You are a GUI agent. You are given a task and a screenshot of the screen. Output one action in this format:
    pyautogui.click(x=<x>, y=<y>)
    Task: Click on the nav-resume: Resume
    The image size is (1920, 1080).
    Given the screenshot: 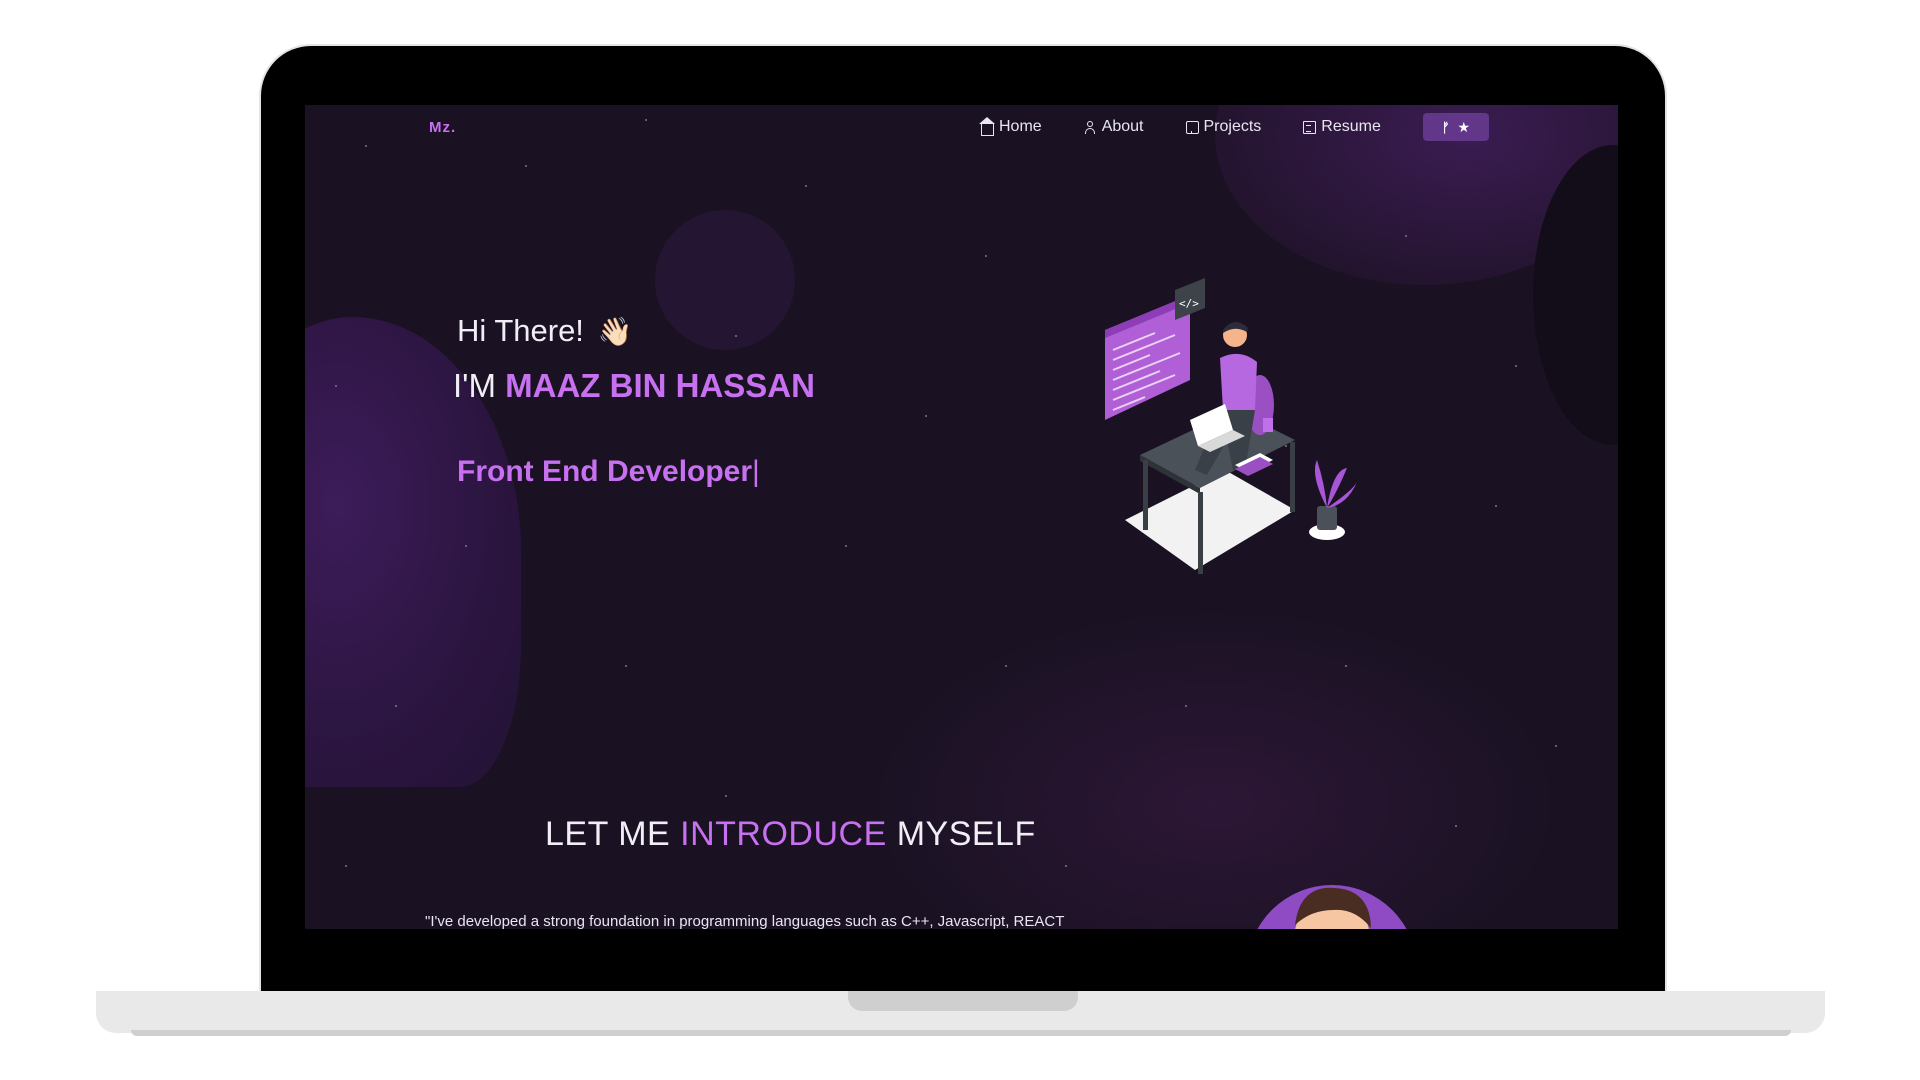 What is the action you would take?
    pyautogui.click(x=1342, y=127)
    